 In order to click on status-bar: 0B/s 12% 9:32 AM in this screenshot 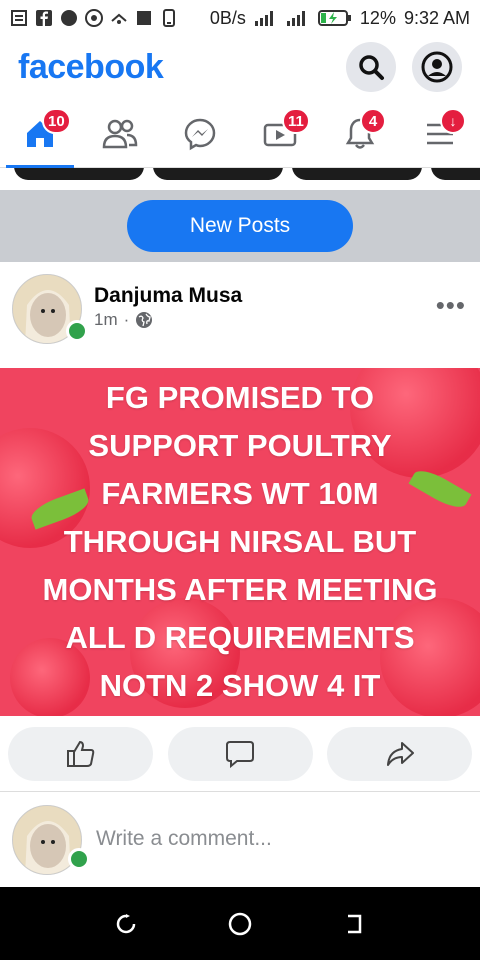, I will do `click(240, 18)`.